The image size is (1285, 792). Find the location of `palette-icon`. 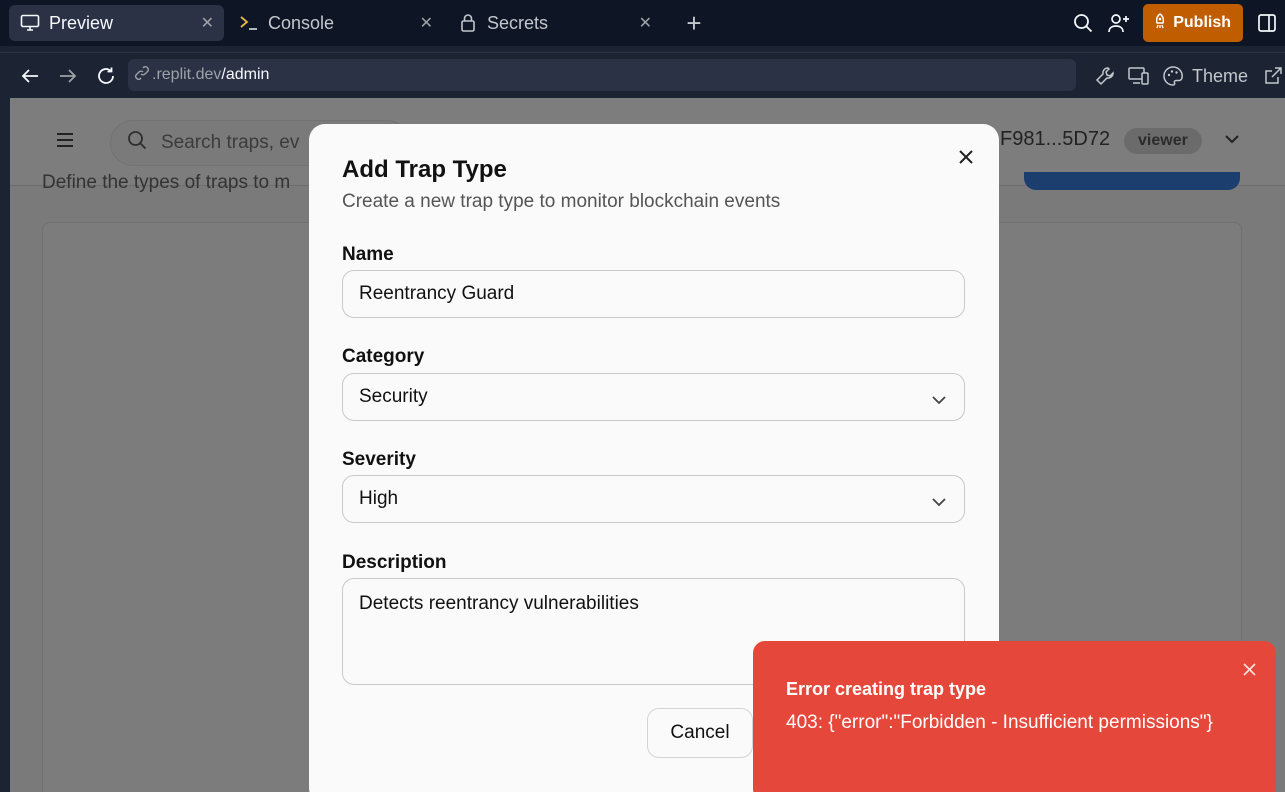

palette-icon is located at coordinates (1173, 76).